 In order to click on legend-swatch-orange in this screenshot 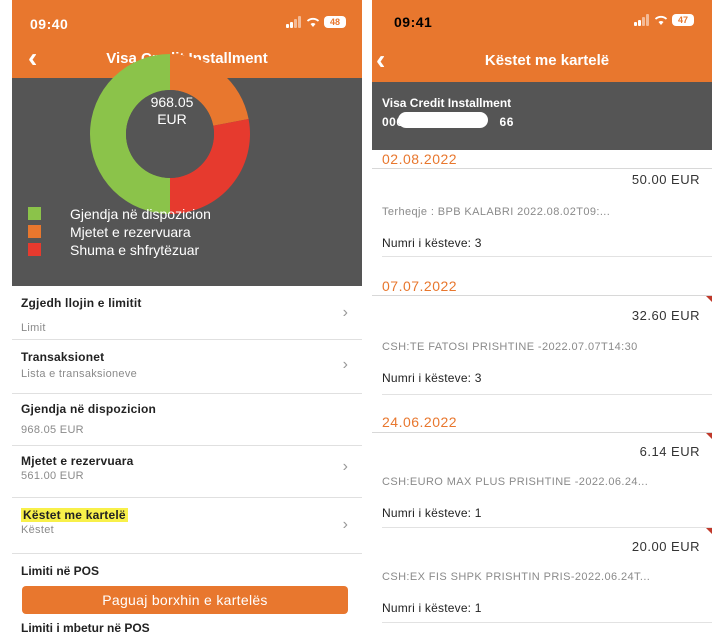, I will do `click(34, 231)`.